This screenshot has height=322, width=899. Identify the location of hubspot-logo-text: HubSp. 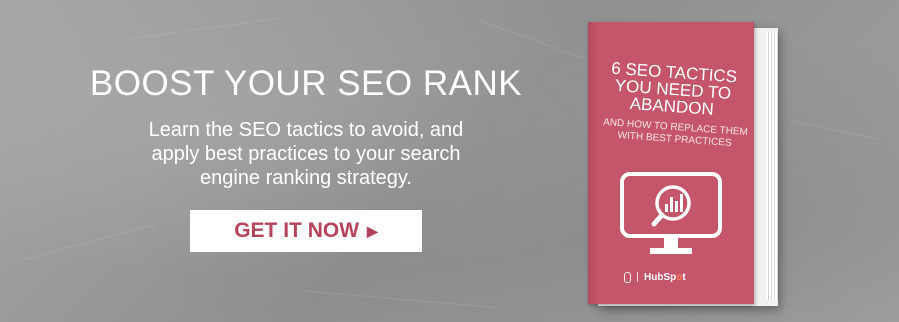
(660, 277).